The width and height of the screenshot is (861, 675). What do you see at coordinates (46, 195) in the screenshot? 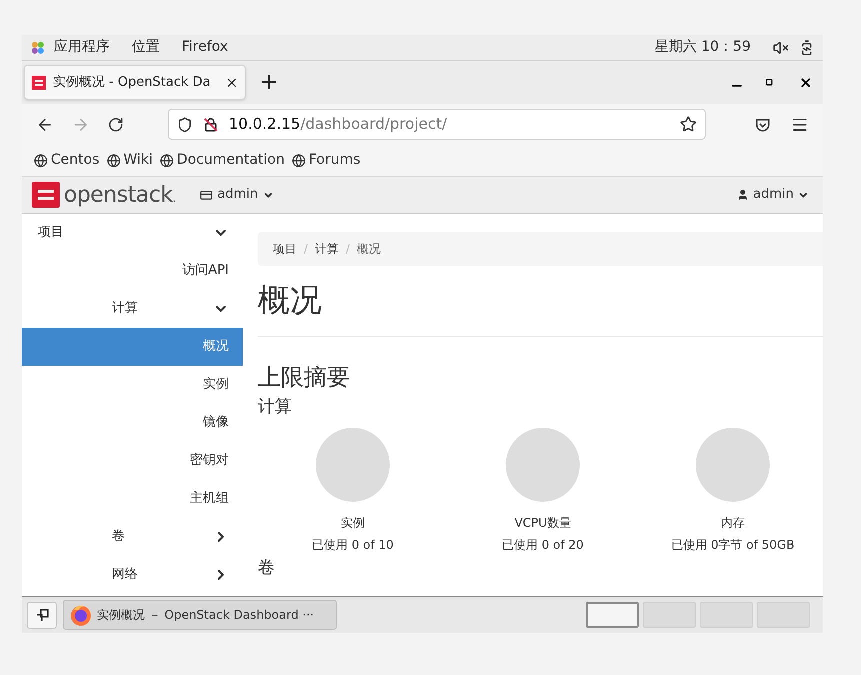
I see `openstack-logo-icon` at bounding box center [46, 195].